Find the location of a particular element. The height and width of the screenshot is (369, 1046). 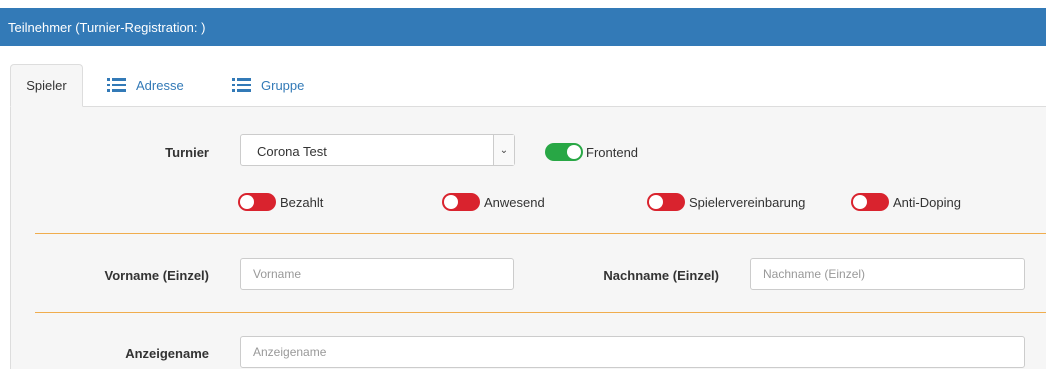

turnier-label: Turnier is located at coordinates (187, 152).